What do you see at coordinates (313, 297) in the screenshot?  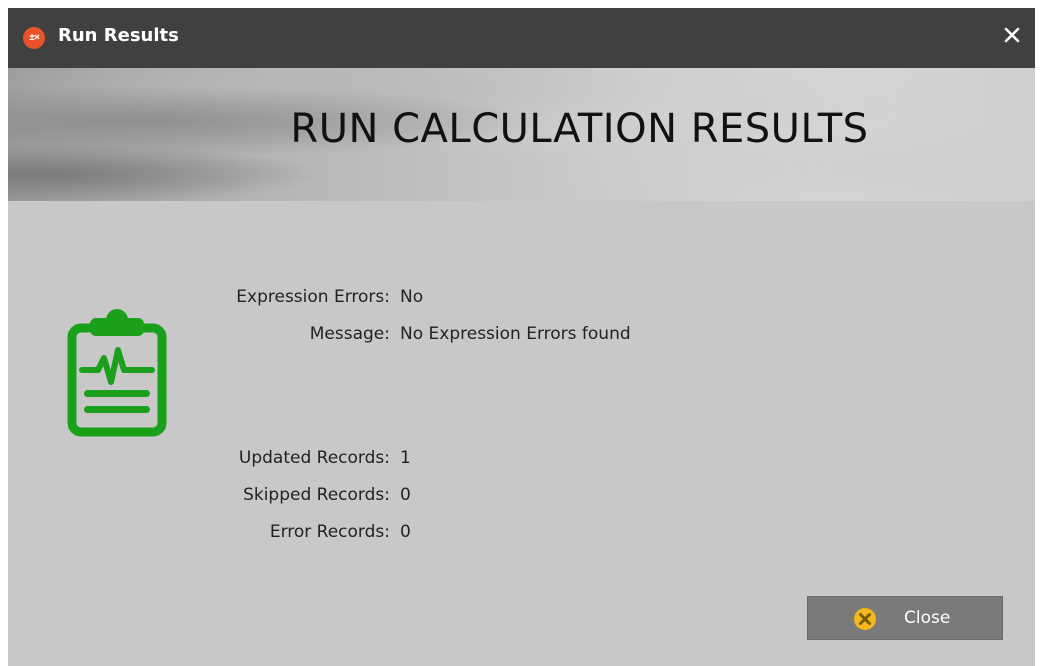 I see `expression-errors-label: Expression Errors:` at bounding box center [313, 297].